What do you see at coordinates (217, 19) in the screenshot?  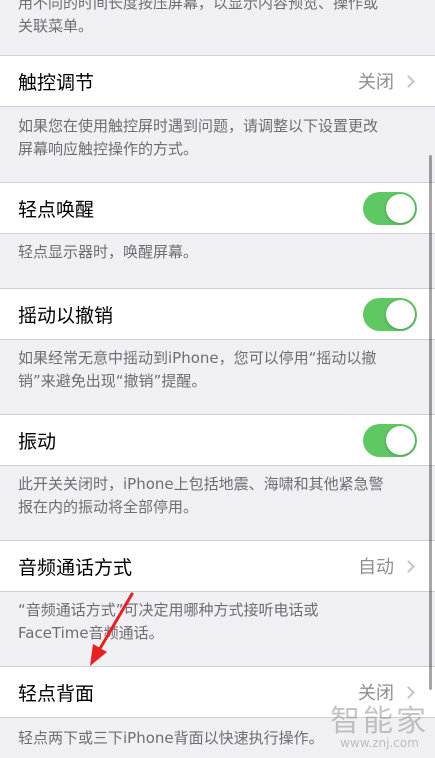 I see `top-footer: 用不同的时间长度按压屏幕，以显示内容预览、操作或 关联菜单。` at bounding box center [217, 19].